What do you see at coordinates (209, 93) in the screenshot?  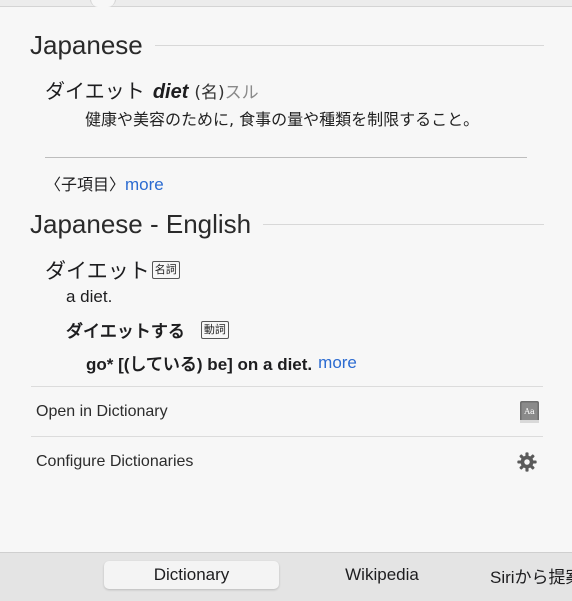 I see `part-of-speech: (名)` at bounding box center [209, 93].